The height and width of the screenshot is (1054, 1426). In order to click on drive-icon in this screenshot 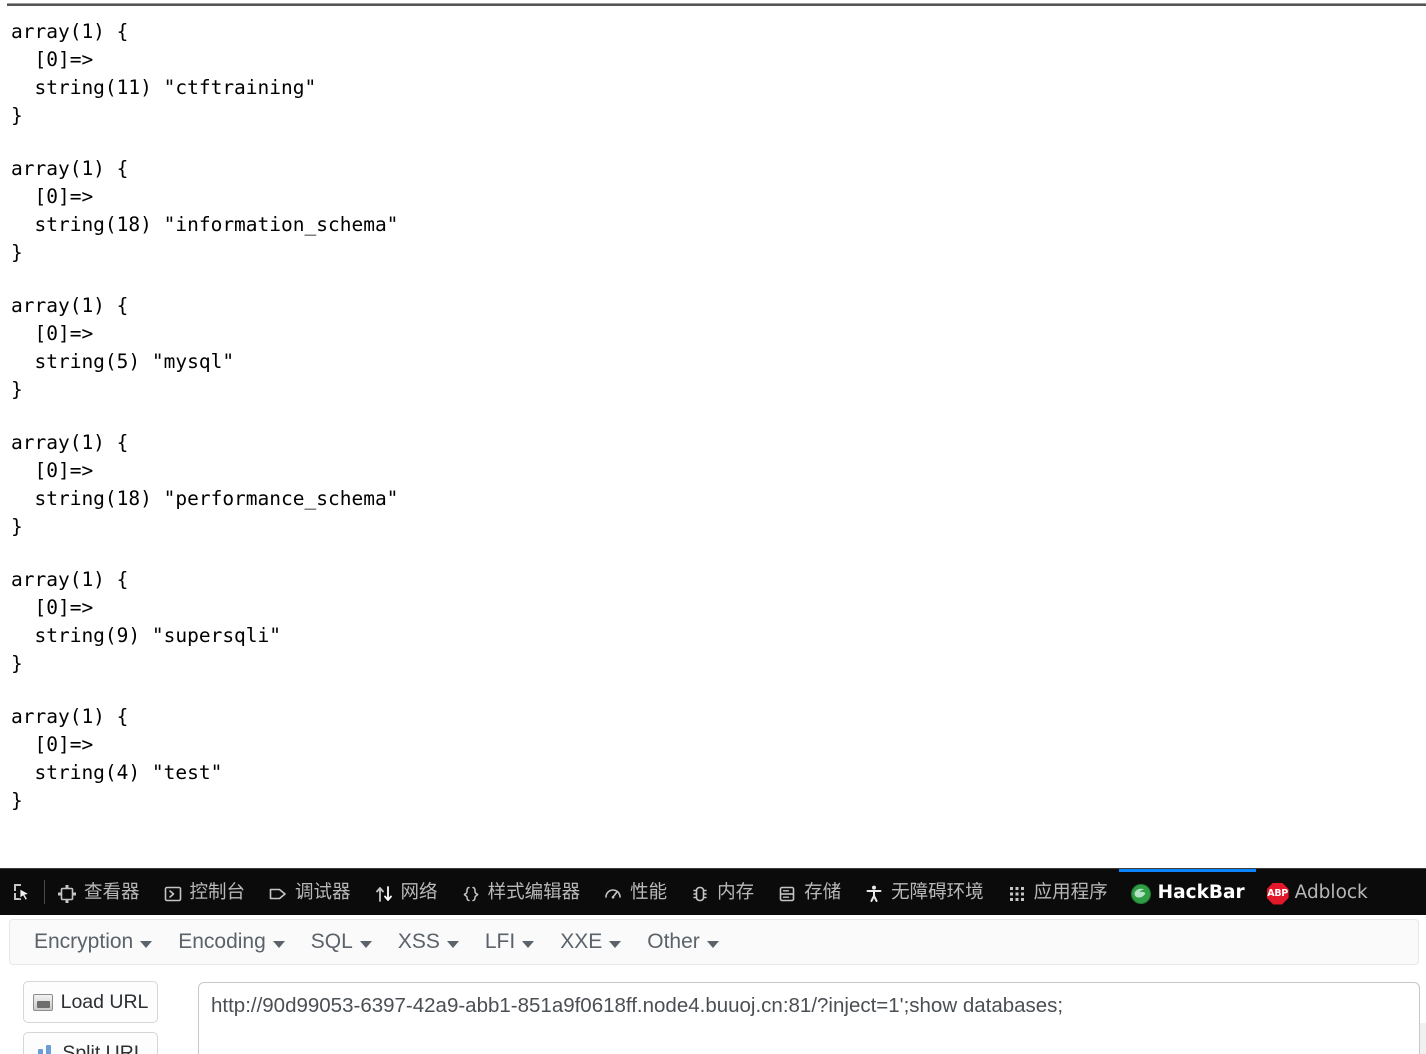, I will do `click(42, 1002)`.